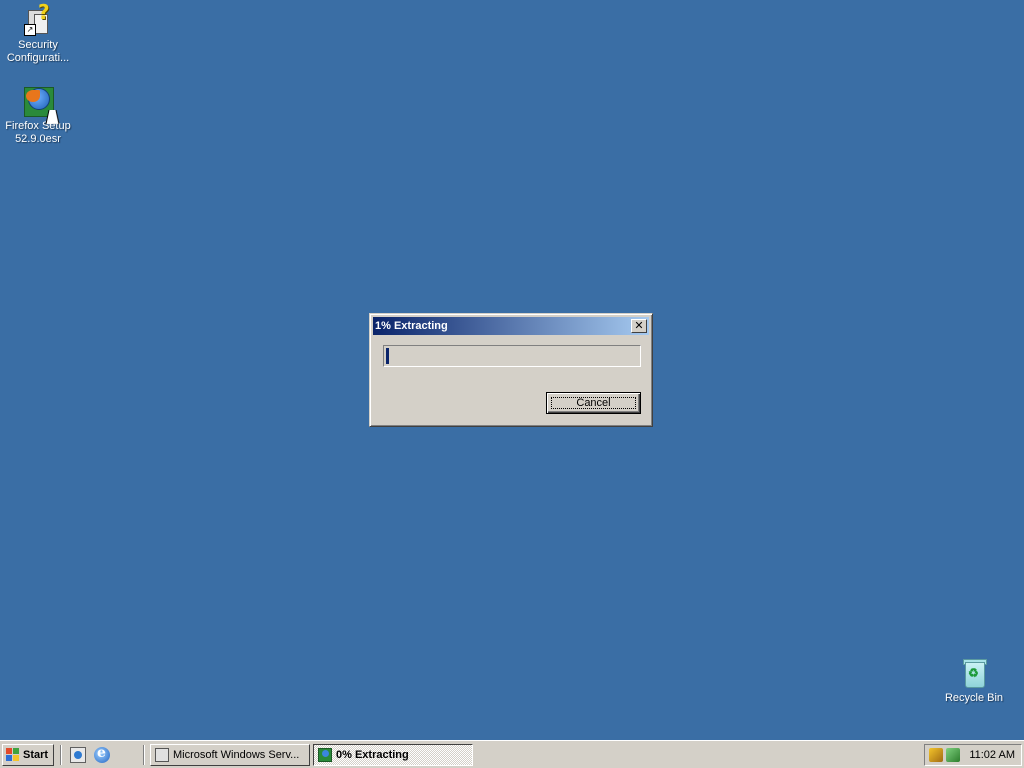 The width and height of the screenshot is (1024, 768). What do you see at coordinates (38, 126) in the screenshot?
I see `desktop-icon-label: Firefox Setup` at bounding box center [38, 126].